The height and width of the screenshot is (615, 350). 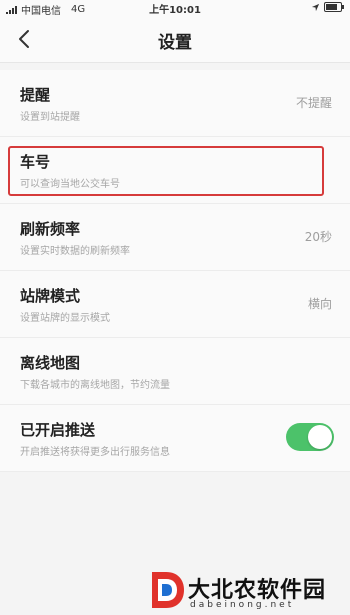 I want to click on nav-bar: 设置, so click(x=175, y=39).